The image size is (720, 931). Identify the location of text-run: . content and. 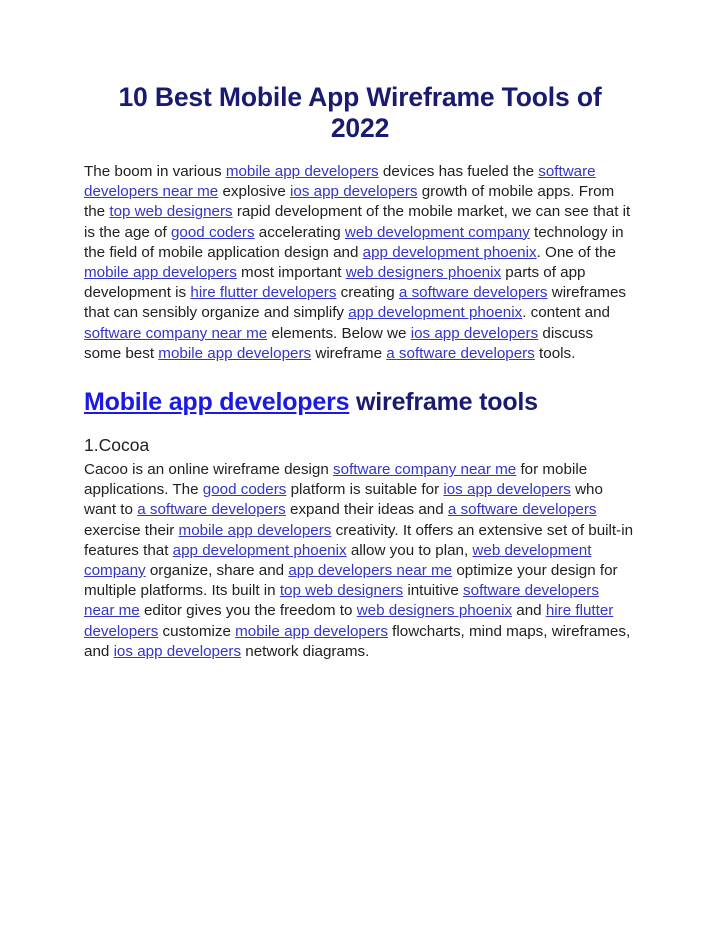
(566, 313).